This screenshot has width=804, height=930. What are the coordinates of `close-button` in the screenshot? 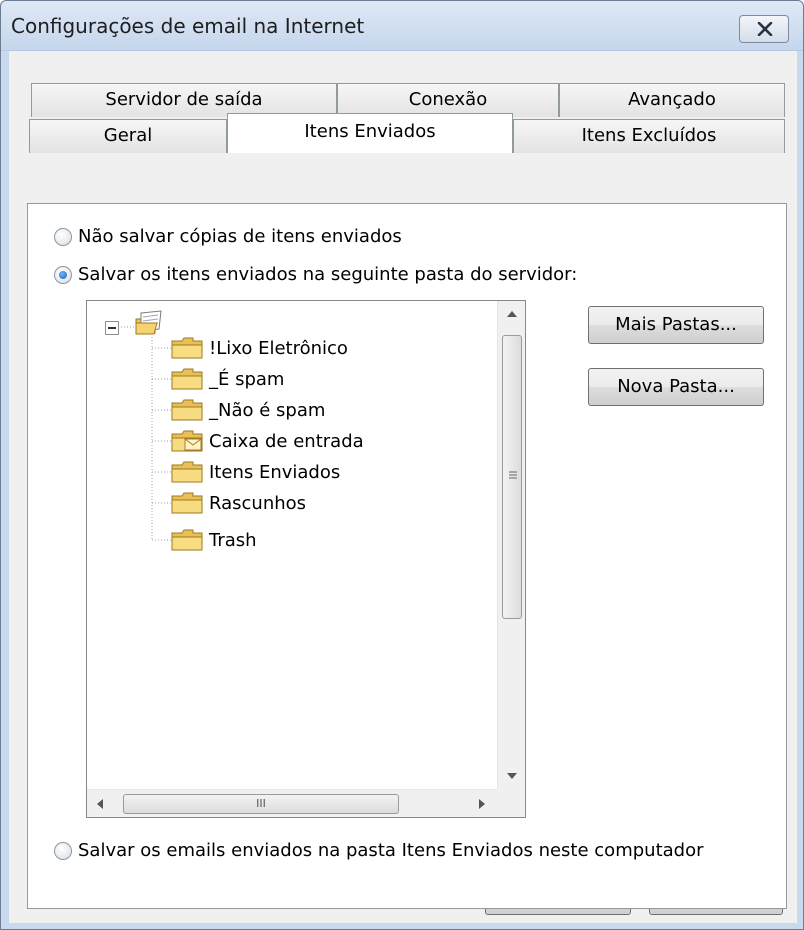 It's located at (764, 29).